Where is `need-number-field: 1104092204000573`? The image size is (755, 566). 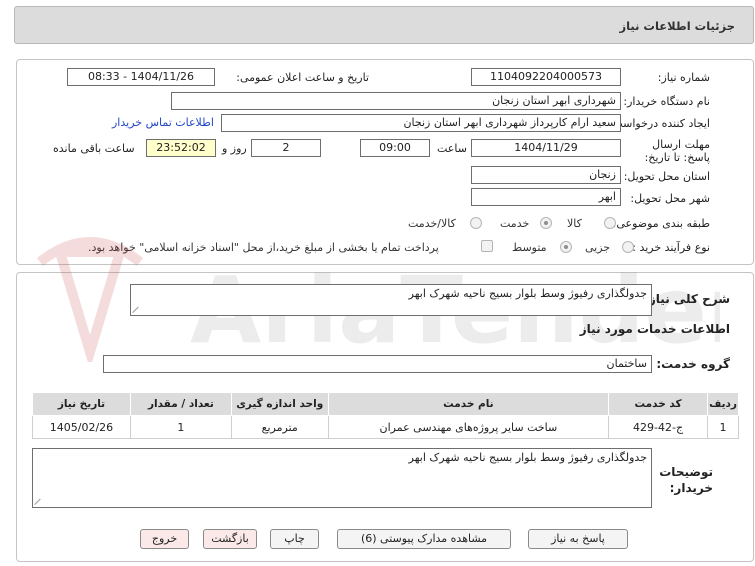 need-number-field: 1104092204000573 is located at coordinates (546, 77).